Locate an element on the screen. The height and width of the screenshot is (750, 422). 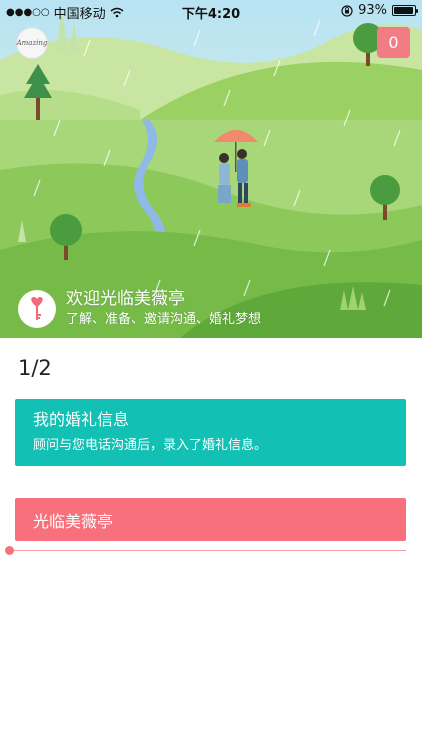
brand-logo-text: Amazing is located at coordinates (32, 43).